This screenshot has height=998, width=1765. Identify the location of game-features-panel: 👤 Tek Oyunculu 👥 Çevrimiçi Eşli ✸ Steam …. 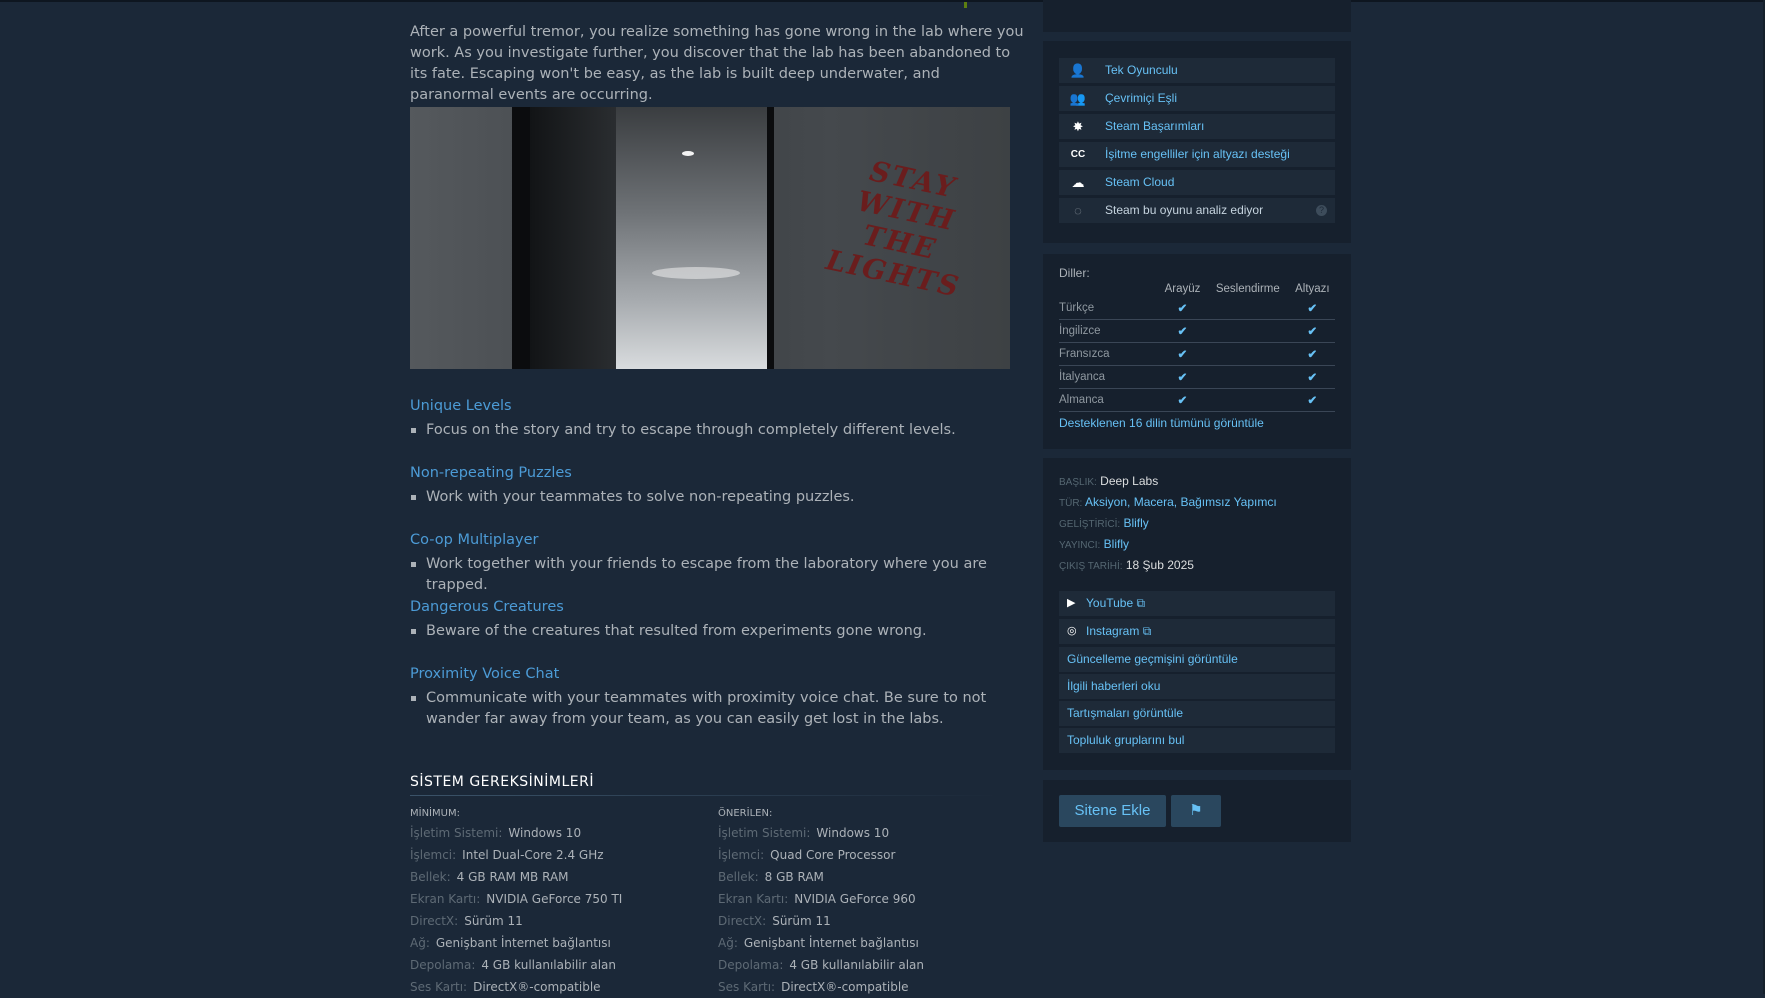
(1197, 142).